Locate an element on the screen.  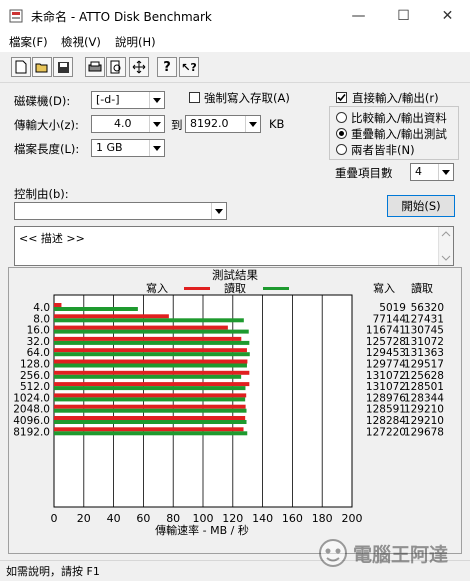
move-icon is located at coordinates (139, 67).